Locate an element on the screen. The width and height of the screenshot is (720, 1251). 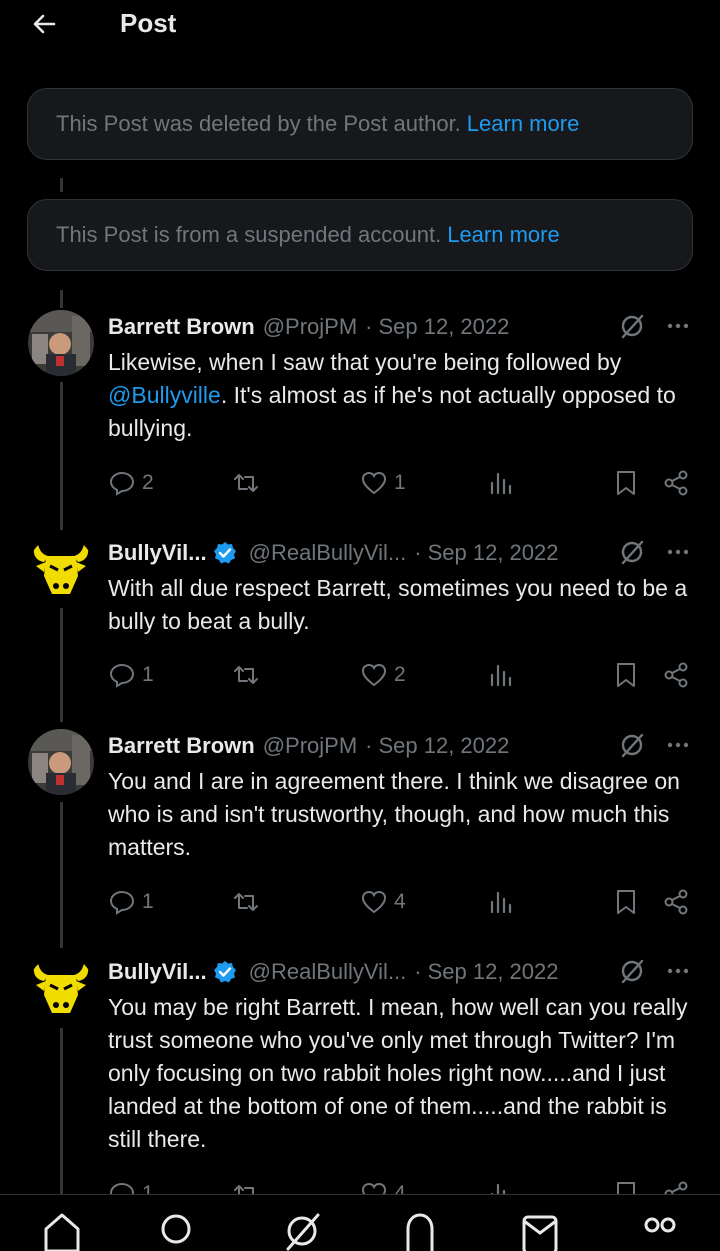
notifications-icon is located at coordinates (420, 1231).